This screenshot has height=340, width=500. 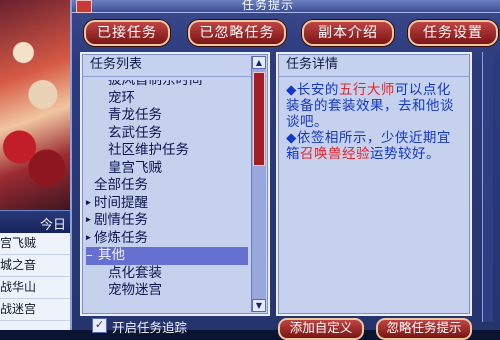 What do you see at coordinates (167, 116) in the screenshot?
I see `task-tree-item: 青龙任务` at bounding box center [167, 116].